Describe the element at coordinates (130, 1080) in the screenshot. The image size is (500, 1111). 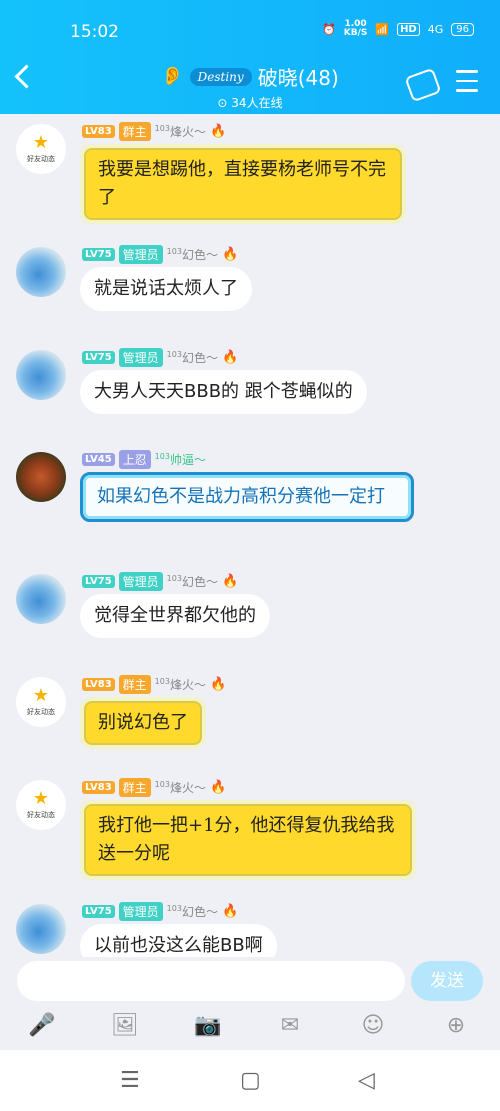
I see `recents-icon: ☰` at that location.